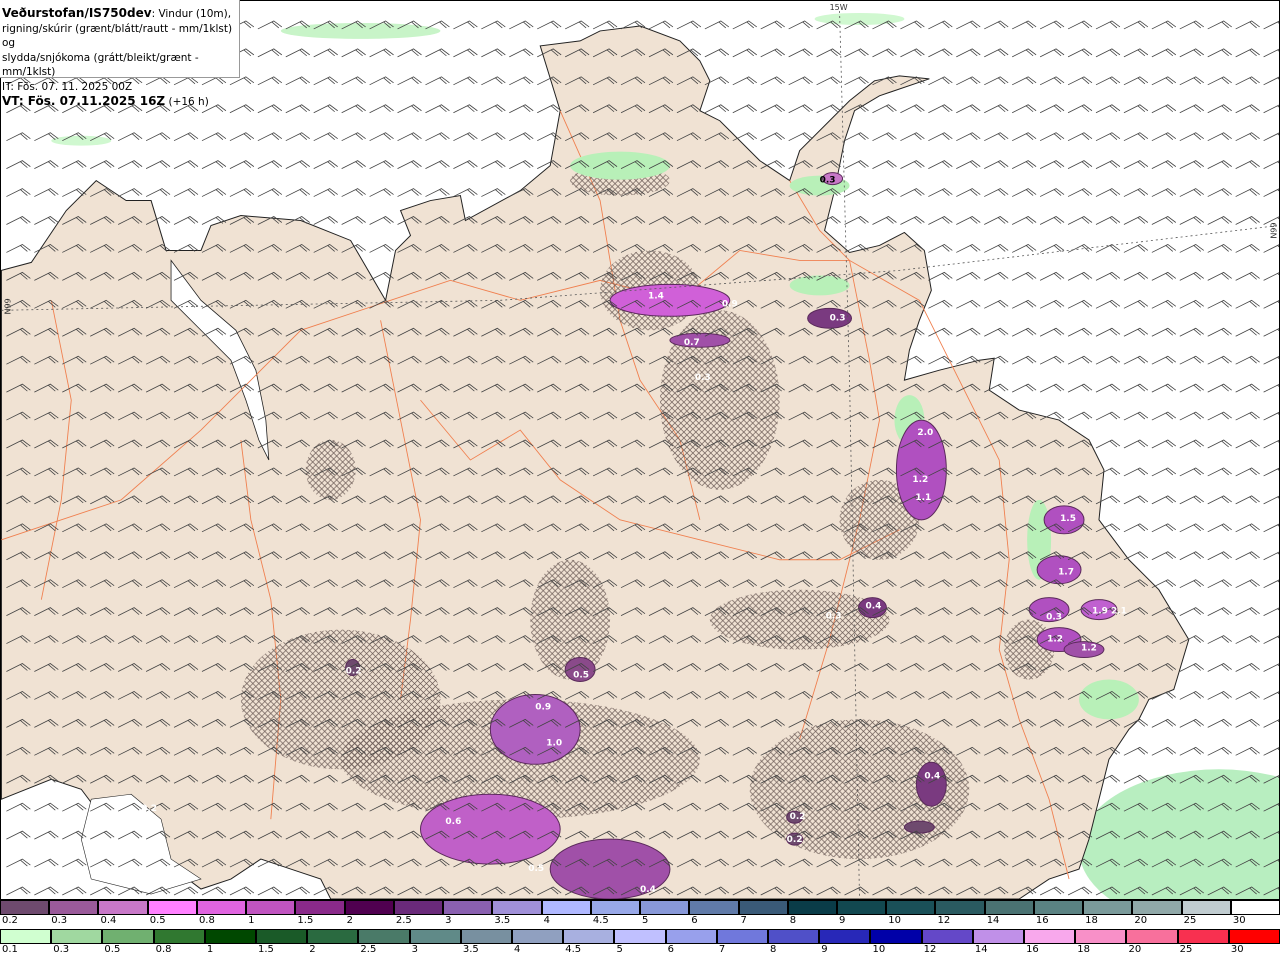 The height and width of the screenshot is (958, 1280). I want to click on precip-value-label: 0.4, so click(932, 776).